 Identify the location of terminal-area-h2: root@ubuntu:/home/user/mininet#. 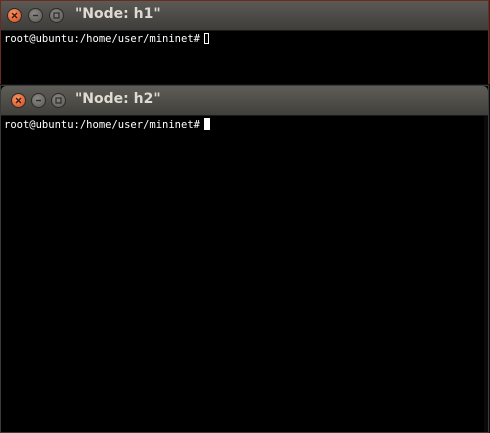
(244, 125).